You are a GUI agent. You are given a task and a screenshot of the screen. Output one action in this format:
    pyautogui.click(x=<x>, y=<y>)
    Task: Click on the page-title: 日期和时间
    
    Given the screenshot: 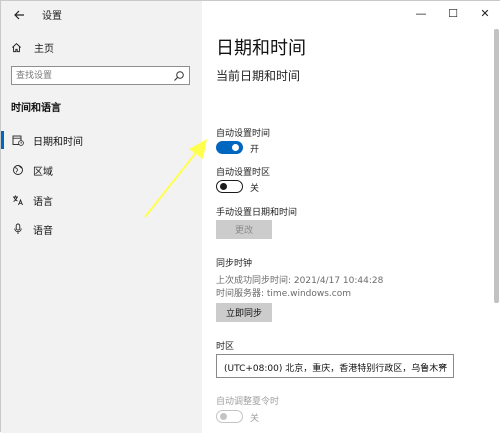 What is the action you would take?
    pyautogui.click(x=261, y=48)
    